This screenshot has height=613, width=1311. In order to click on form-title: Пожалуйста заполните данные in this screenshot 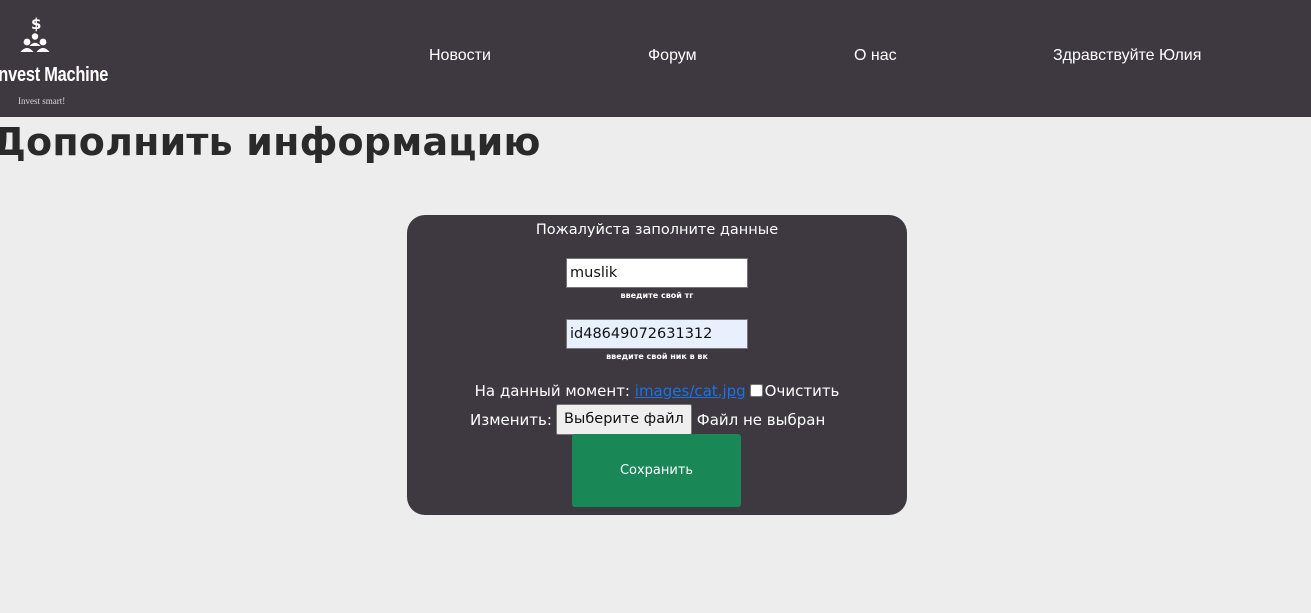, I will do `click(657, 230)`.